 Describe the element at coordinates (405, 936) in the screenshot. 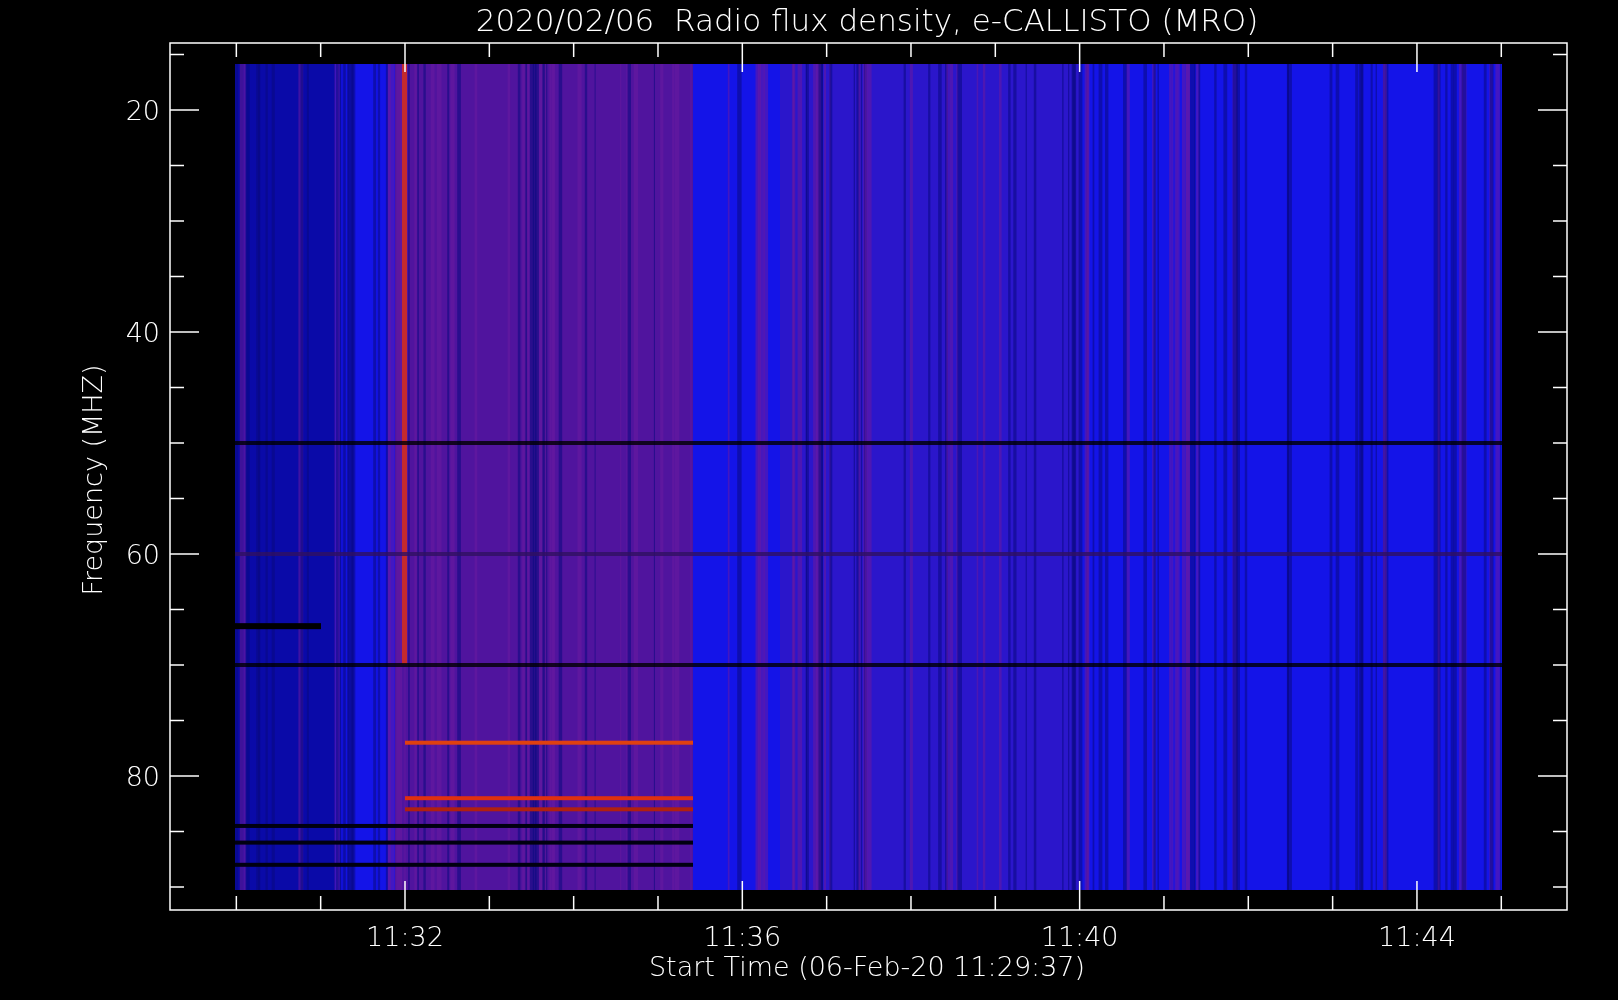

I see `x-tick-label: 11:32` at that location.